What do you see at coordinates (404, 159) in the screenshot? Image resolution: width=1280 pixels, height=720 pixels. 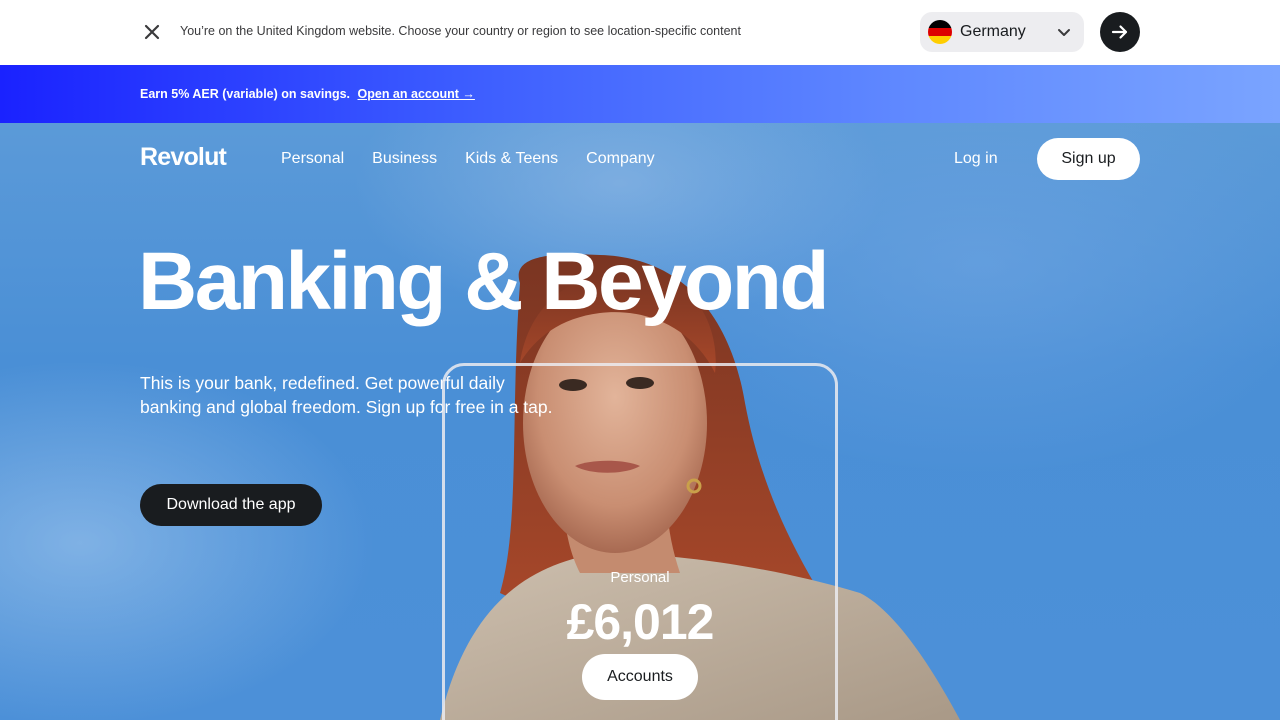 I see `nav-item-business: Business` at bounding box center [404, 159].